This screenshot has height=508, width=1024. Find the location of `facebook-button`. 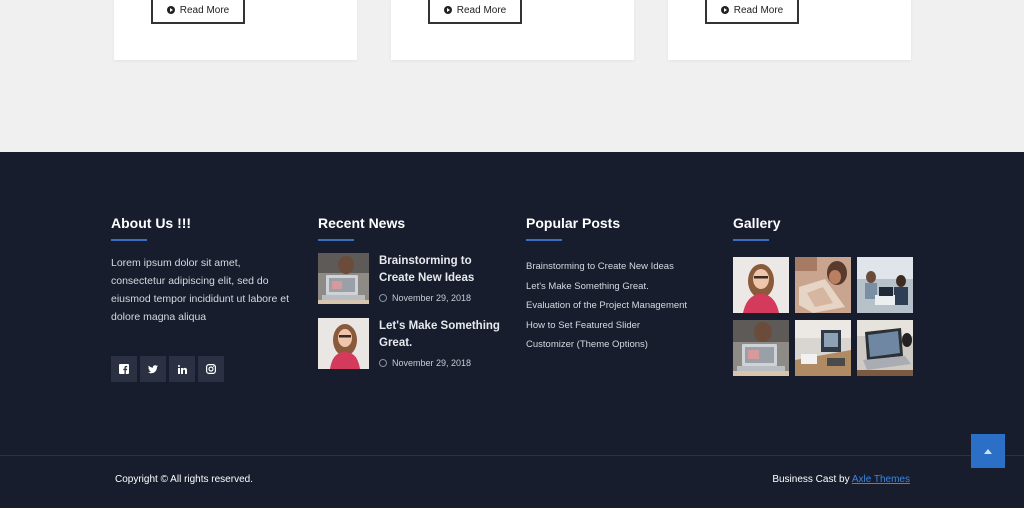

facebook-button is located at coordinates (124, 369).